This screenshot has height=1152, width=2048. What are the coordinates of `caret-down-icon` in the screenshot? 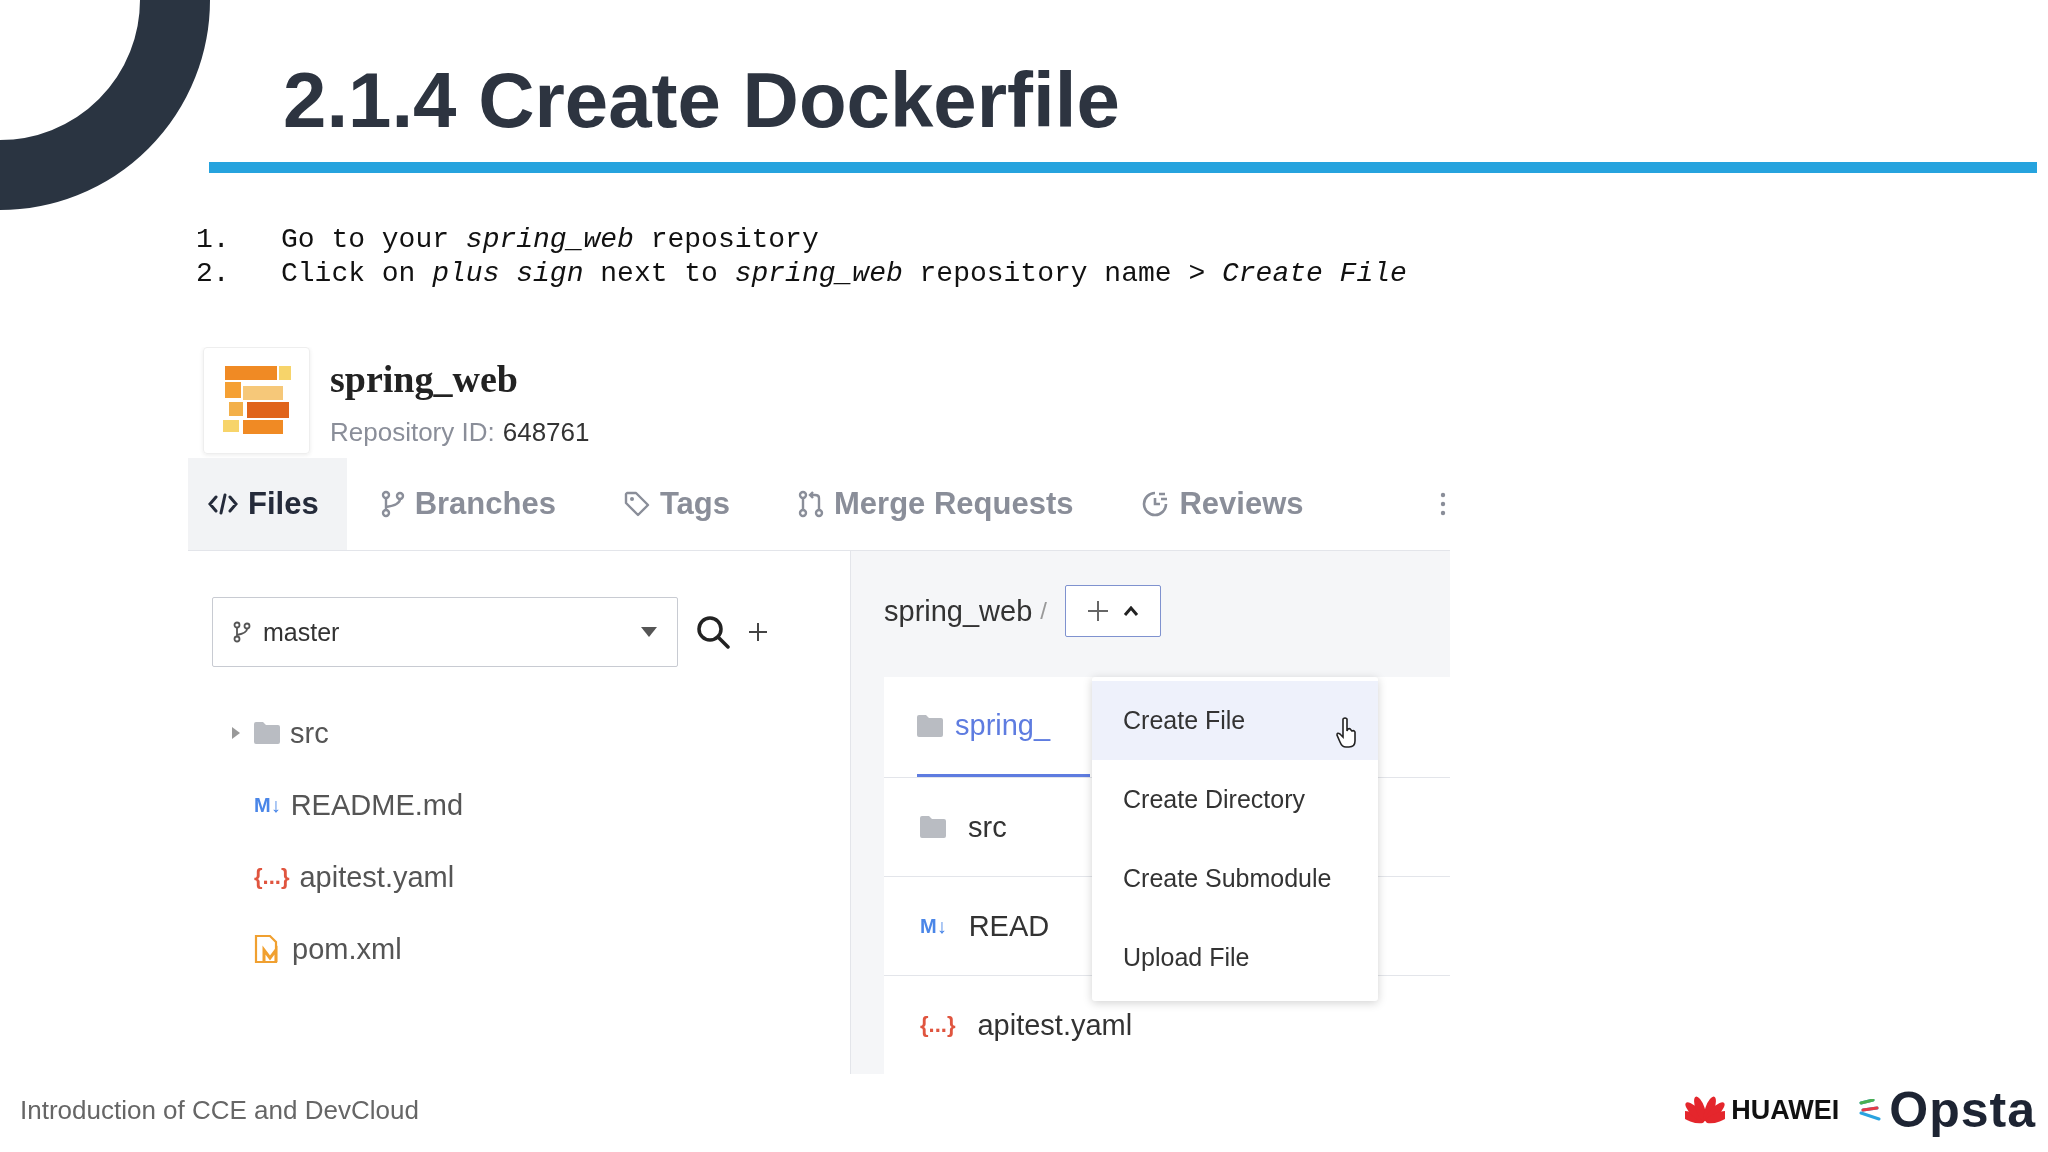 It's located at (649, 632).